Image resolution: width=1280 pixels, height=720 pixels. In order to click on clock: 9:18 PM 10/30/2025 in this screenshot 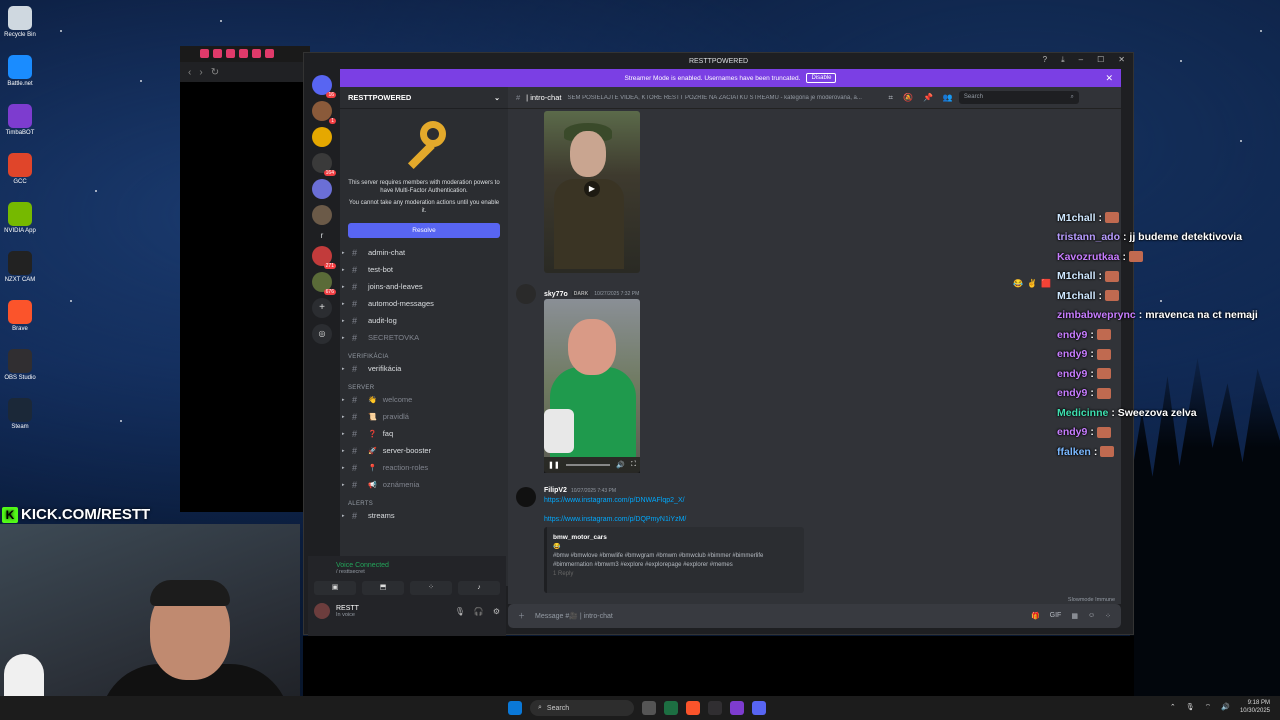, I will do `click(1255, 707)`.